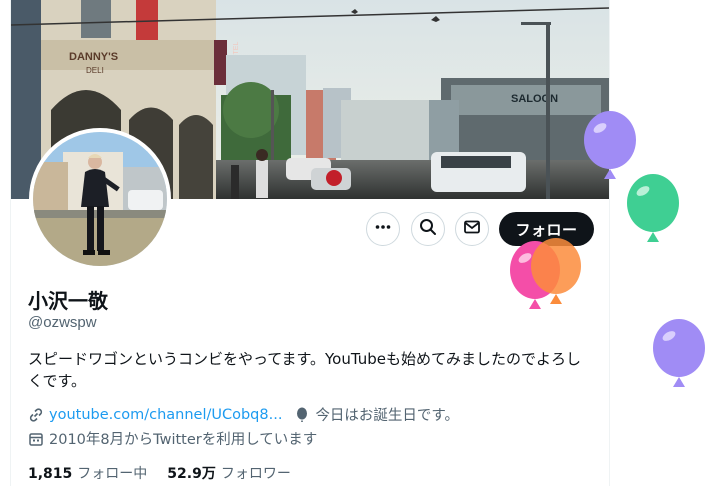 This screenshot has height=486, width=709. Describe the element at coordinates (304, 359) in the screenshot. I see `bio-line: スピードワゴンというコンビをやってます。YouTubeも始めてみましたのでよろし` at that location.